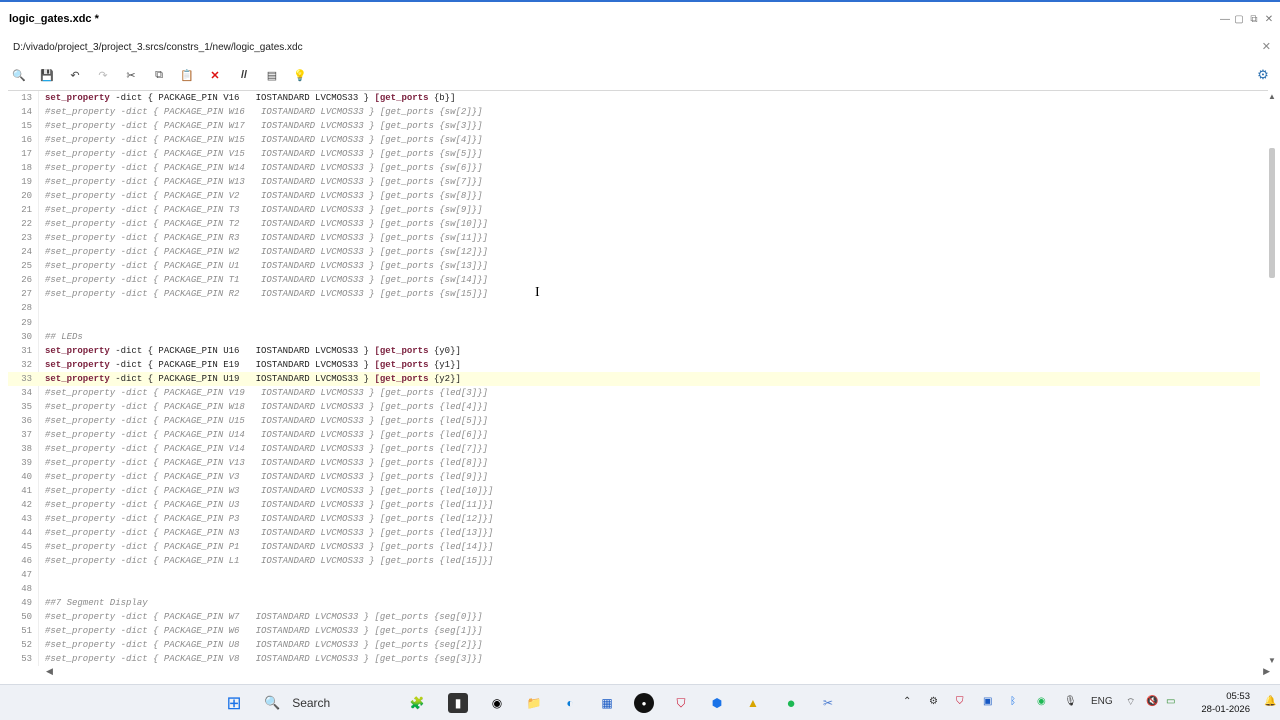 The height and width of the screenshot is (720, 1280). Describe the element at coordinates (1263, 75) in the screenshot. I see `settings-gear-icon: ⚙` at that location.